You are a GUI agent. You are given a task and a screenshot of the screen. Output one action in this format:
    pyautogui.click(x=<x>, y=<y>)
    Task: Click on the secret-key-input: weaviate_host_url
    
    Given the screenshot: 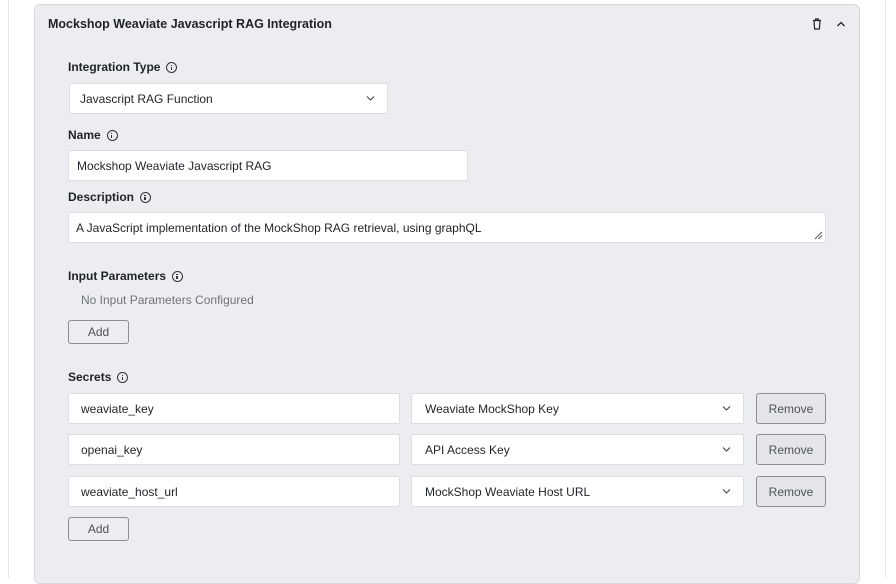 What is the action you would take?
    pyautogui.click(x=234, y=491)
    